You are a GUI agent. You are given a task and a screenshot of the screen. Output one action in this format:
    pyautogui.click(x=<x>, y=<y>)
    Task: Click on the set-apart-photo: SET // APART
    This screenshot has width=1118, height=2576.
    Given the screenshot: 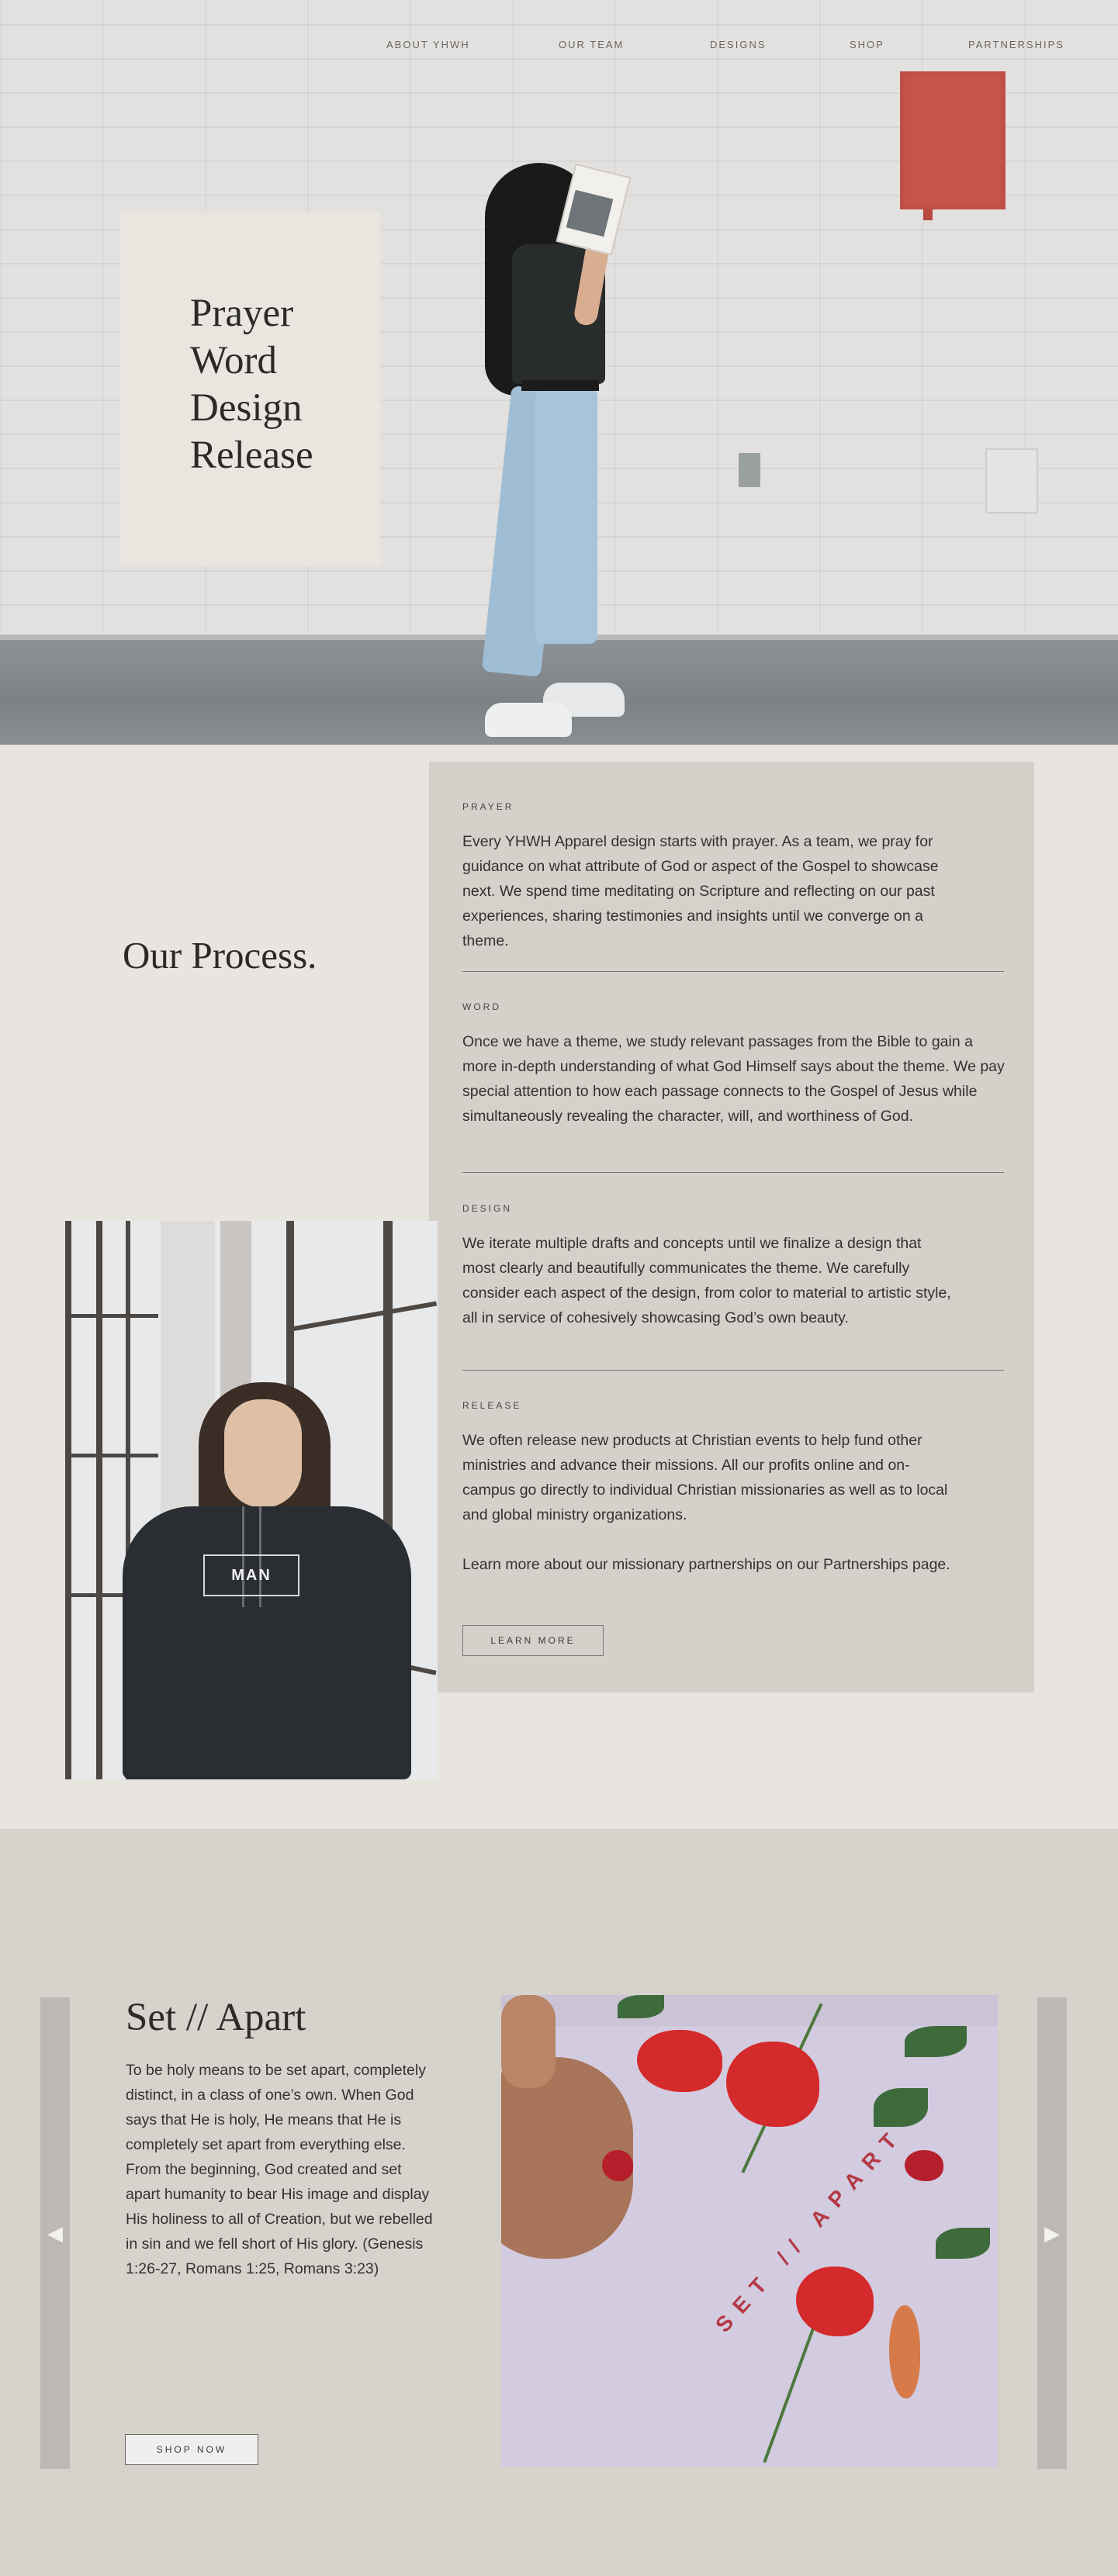 What is the action you would take?
    pyautogui.click(x=749, y=2231)
    